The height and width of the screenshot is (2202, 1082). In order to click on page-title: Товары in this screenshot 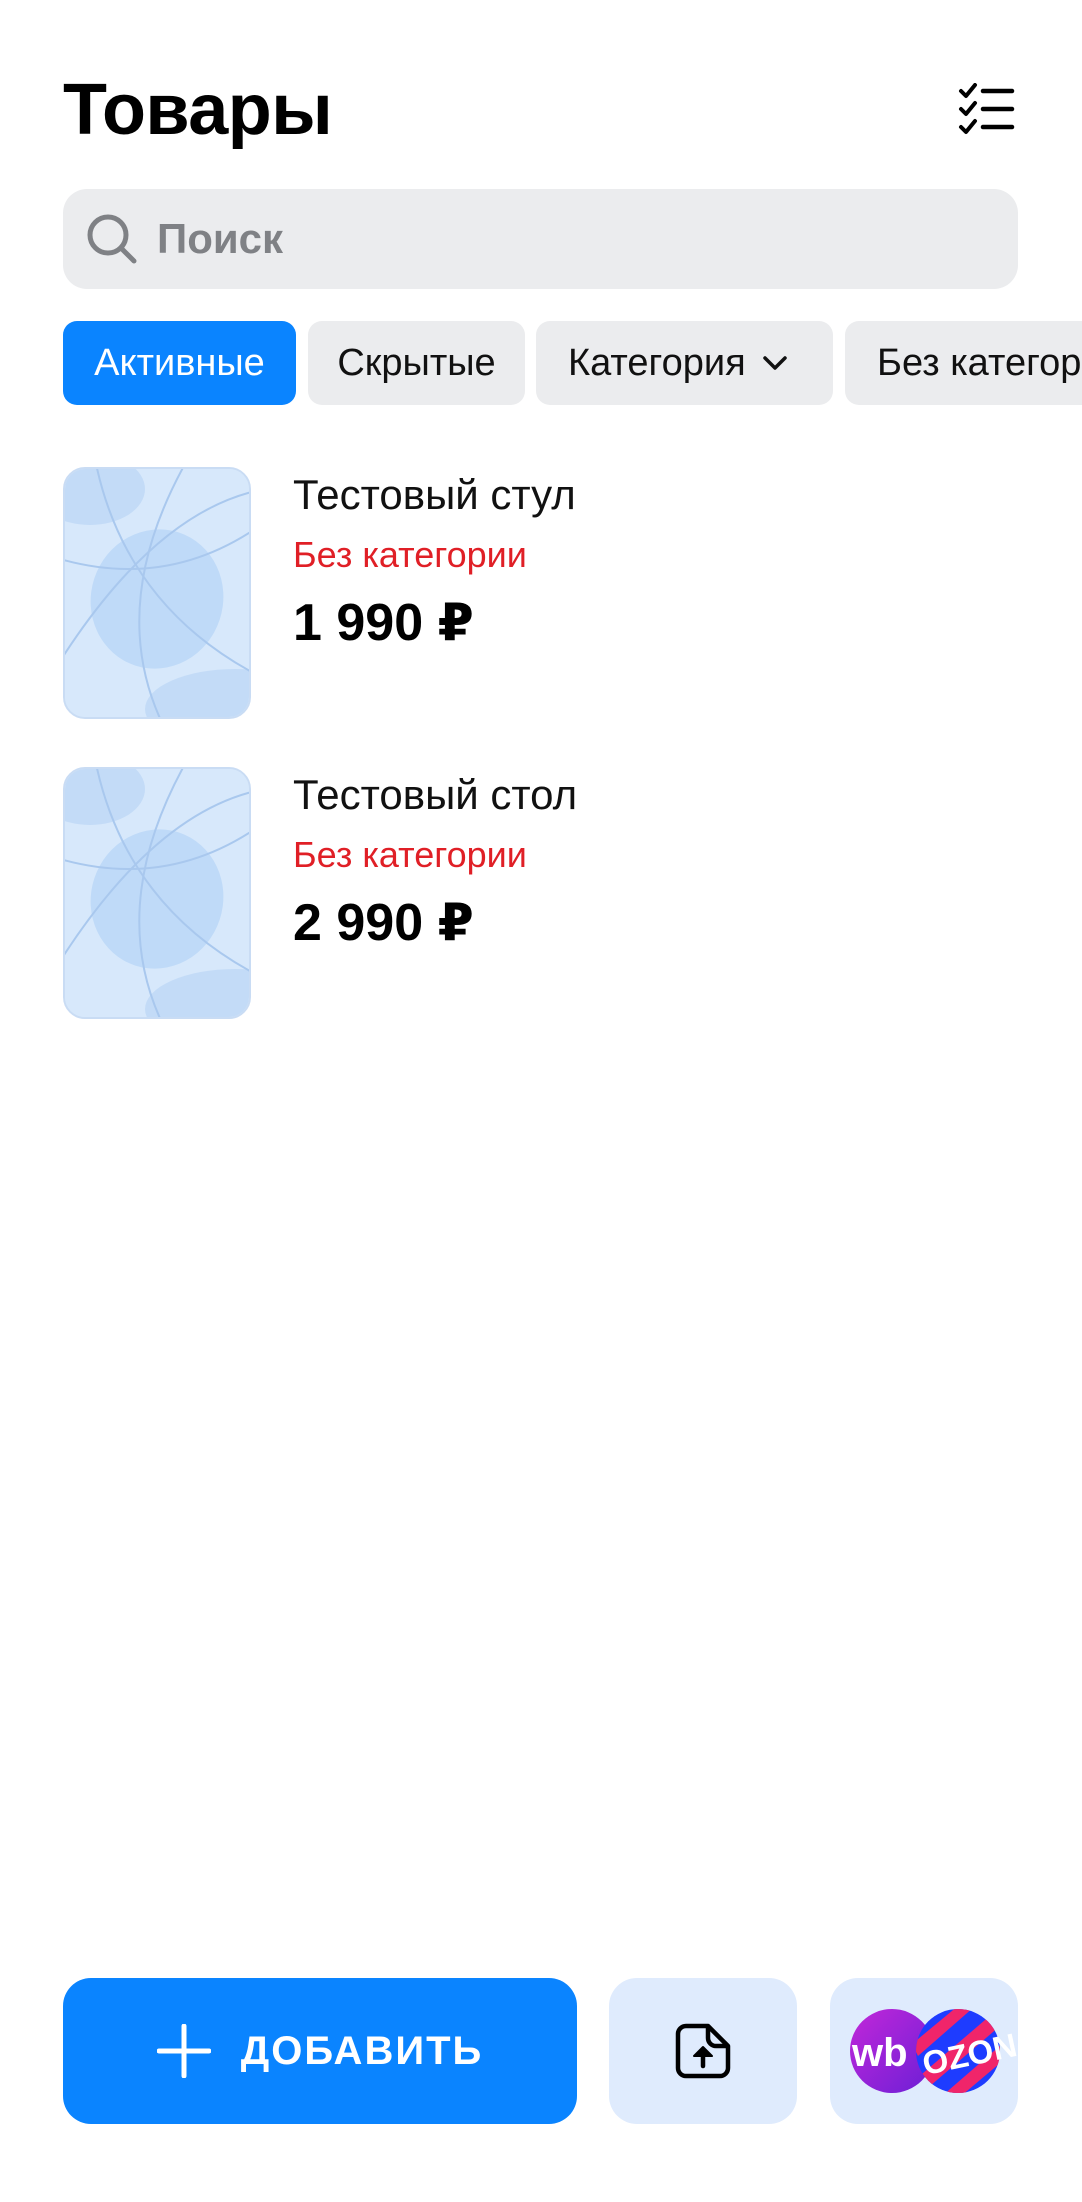, I will do `click(198, 110)`.